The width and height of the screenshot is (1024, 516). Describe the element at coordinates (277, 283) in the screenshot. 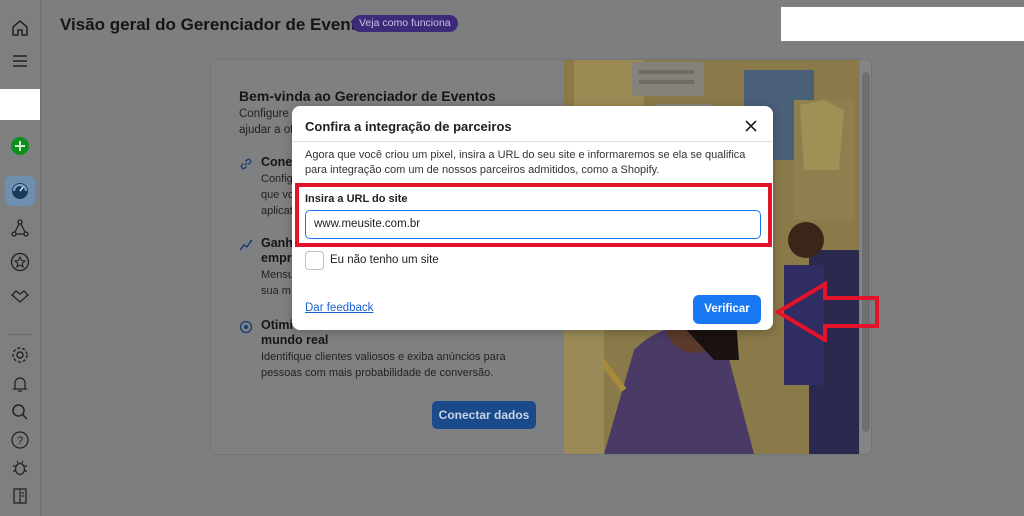

I see `feature-desc: Mensu sua m` at that location.